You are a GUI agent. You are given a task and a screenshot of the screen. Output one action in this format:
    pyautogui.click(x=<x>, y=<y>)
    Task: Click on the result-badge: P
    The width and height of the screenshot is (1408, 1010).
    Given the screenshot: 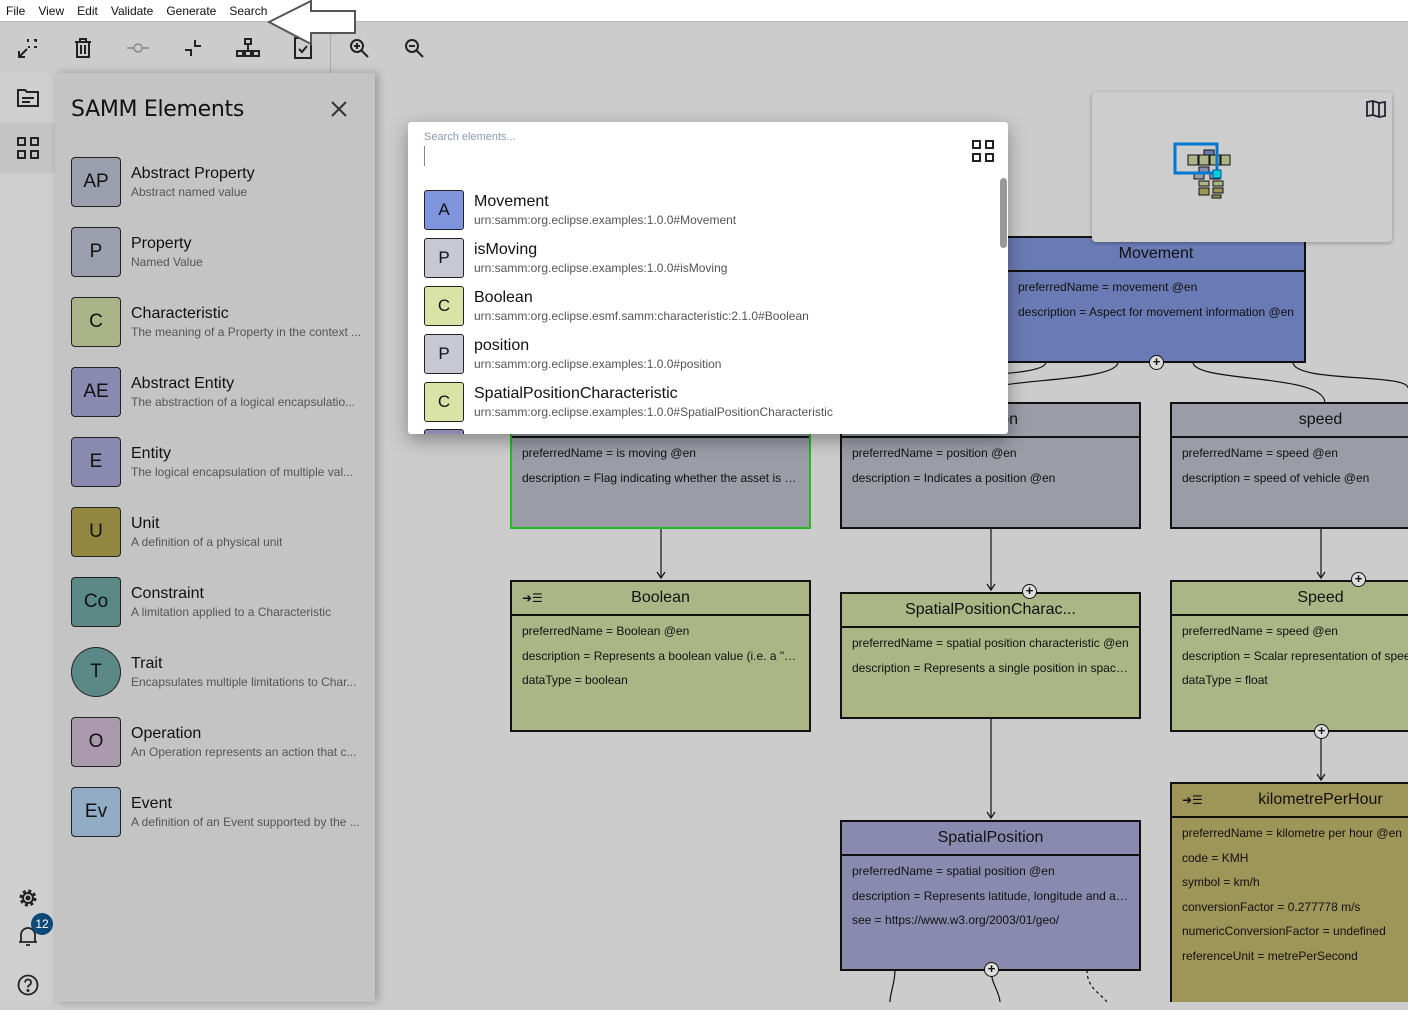 What is the action you would take?
    pyautogui.click(x=444, y=354)
    